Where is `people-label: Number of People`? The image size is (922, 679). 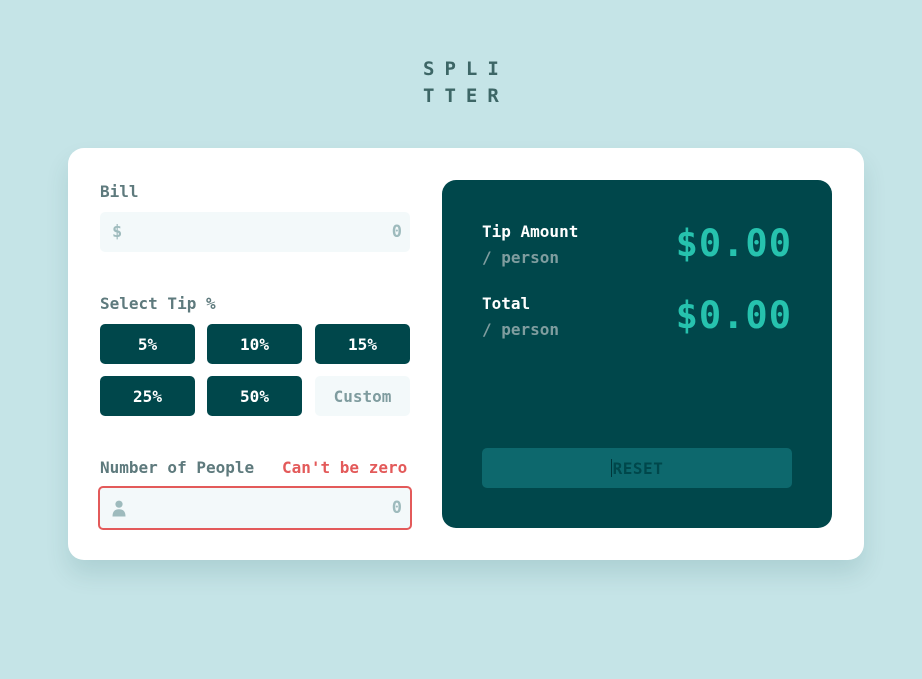 people-label: Number of People is located at coordinates (177, 467).